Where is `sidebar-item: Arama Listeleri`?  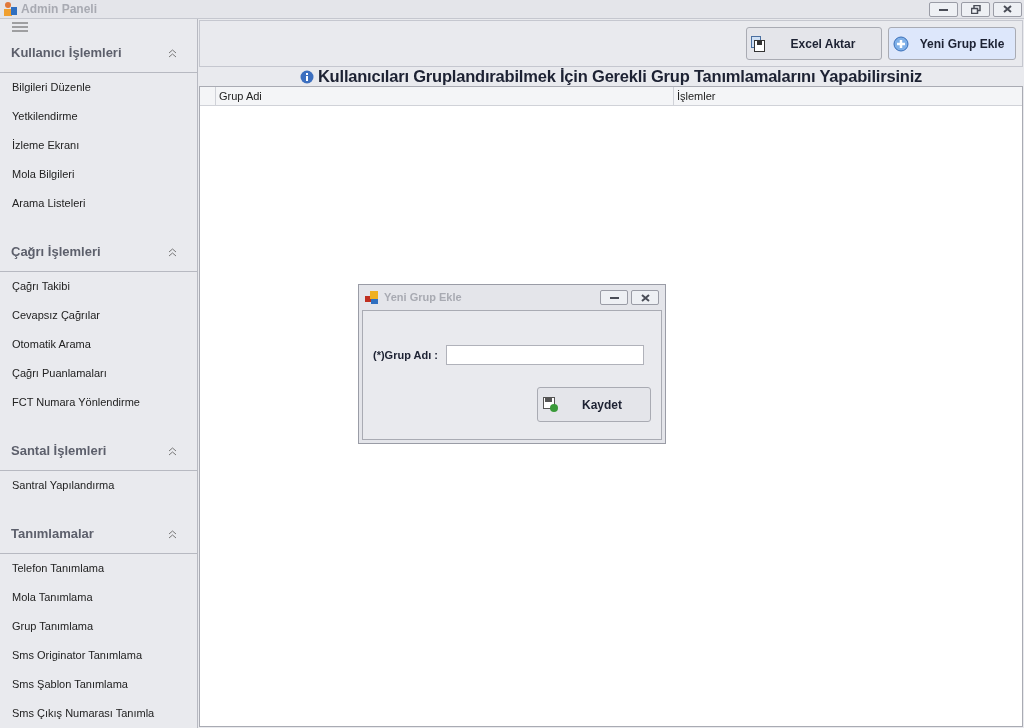
sidebar-item: Arama Listeleri is located at coordinates (49, 203).